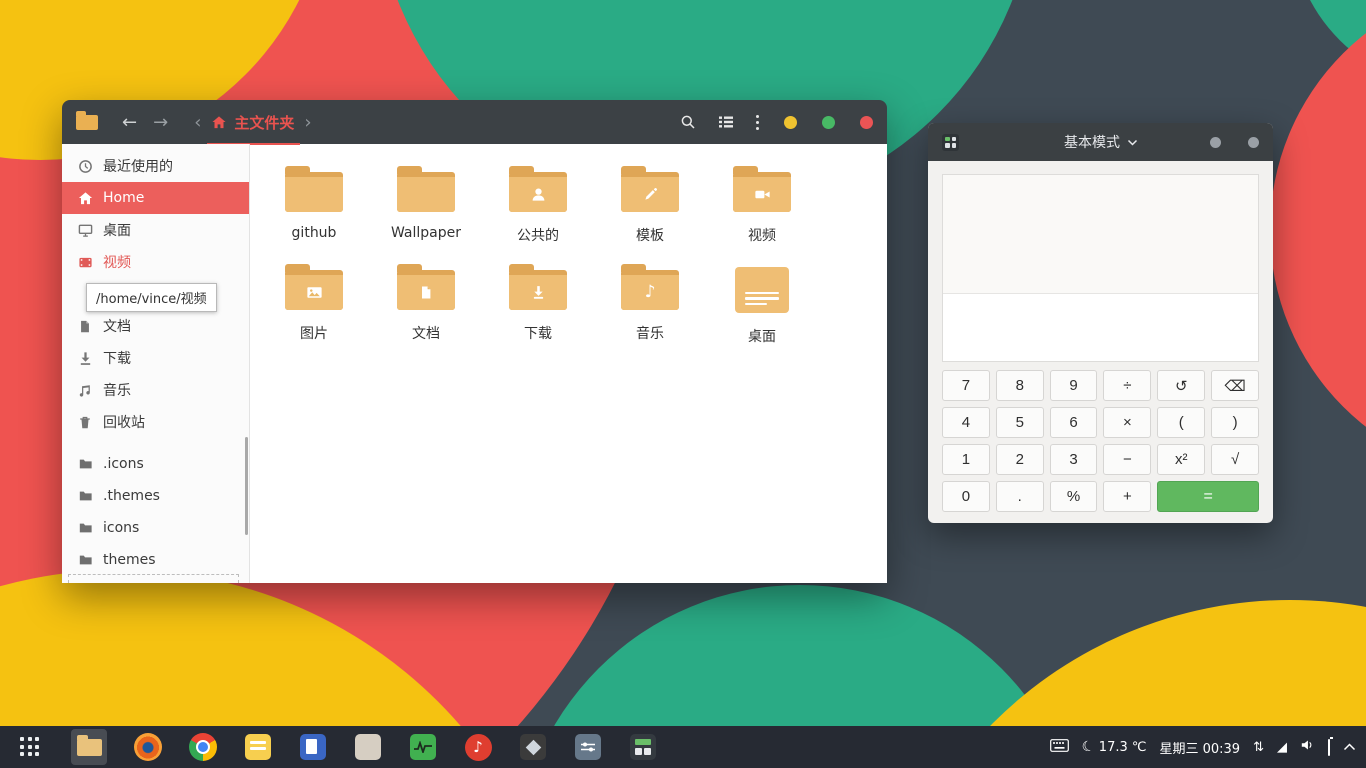  I want to click on sidebar-item-themes: themes, so click(155, 560).